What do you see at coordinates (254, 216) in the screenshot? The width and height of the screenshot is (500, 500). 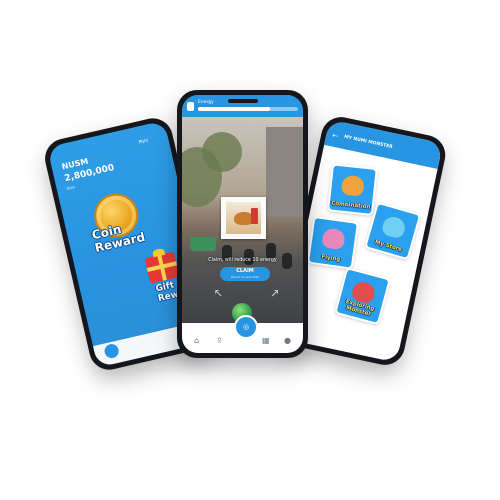 I see `drink-icon` at bounding box center [254, 216].